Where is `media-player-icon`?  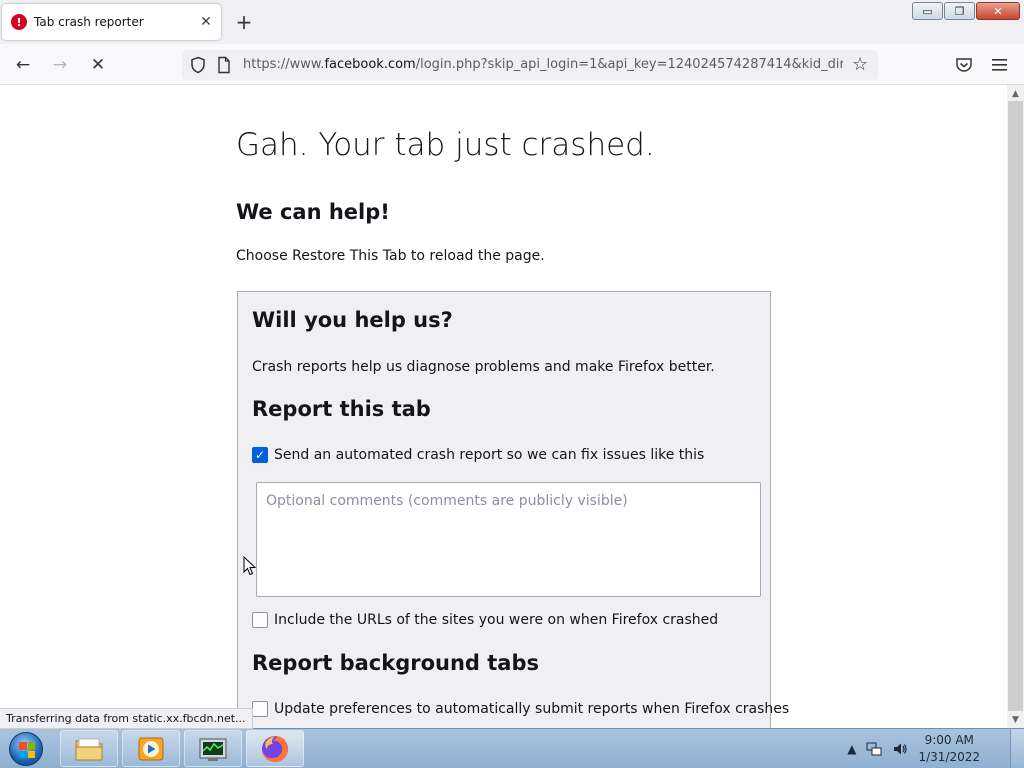
media-player-icon is located at coordinates (151, 748).